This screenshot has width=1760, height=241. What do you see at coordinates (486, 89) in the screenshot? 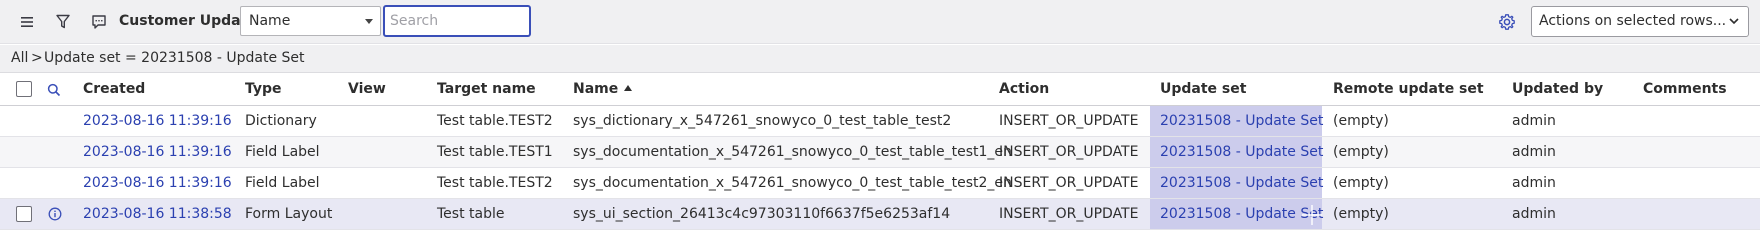
I see `column-header-target-name: Target name` at bounding box center [486, 89].